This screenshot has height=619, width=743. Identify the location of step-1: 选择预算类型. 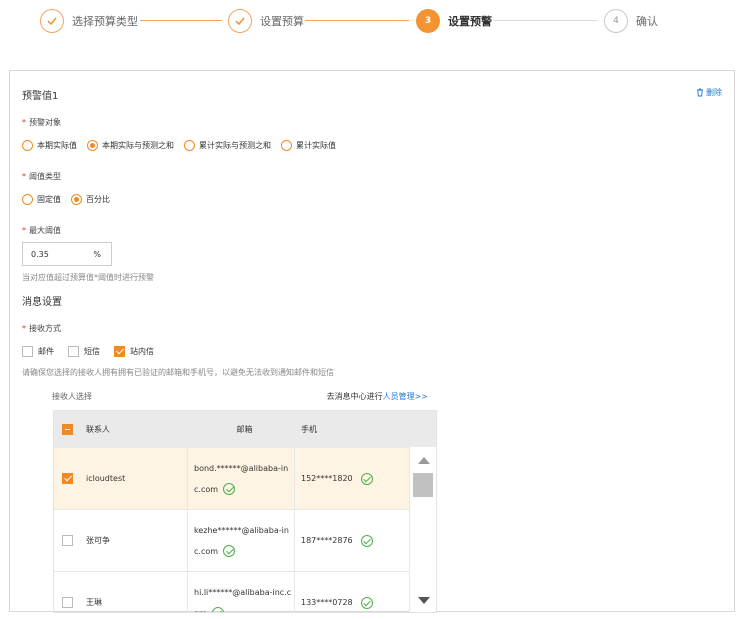
(89, 21).